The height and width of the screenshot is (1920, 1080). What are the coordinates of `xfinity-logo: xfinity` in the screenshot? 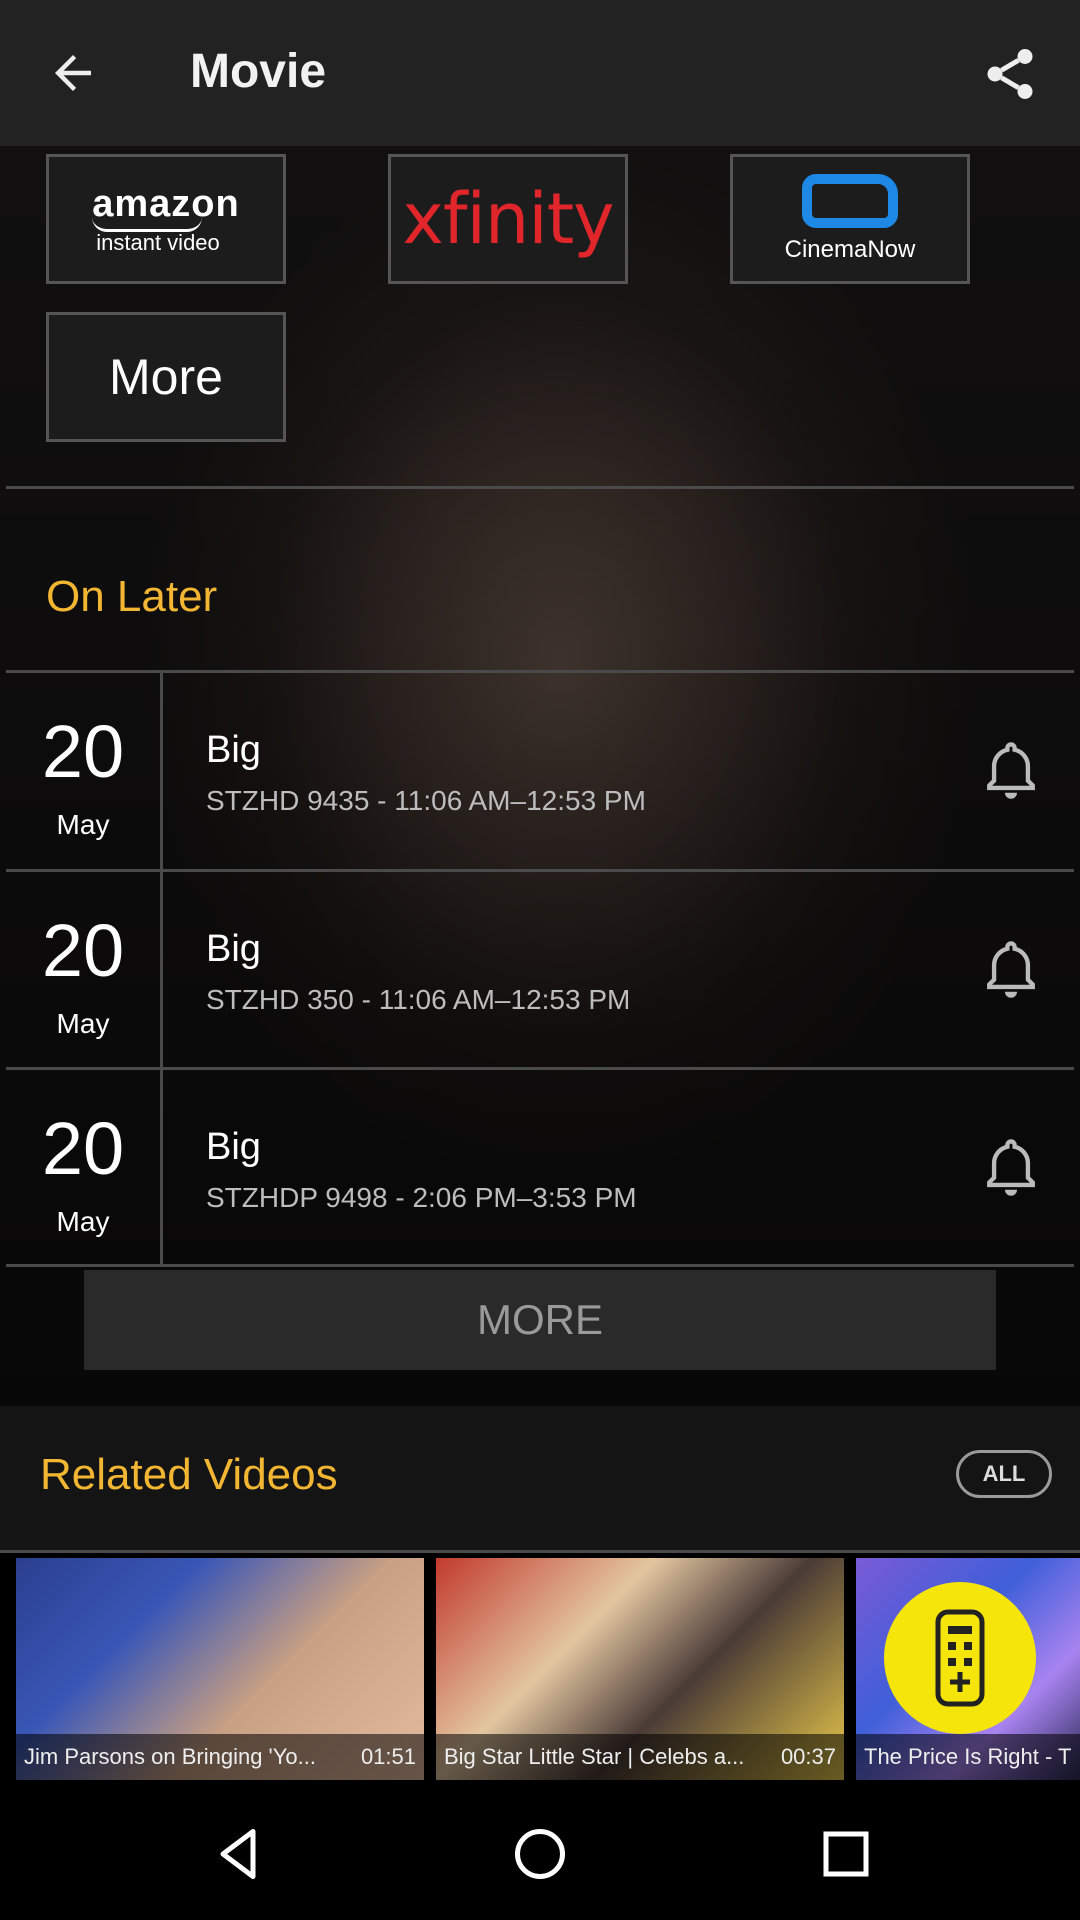 It's located at (508, 219).